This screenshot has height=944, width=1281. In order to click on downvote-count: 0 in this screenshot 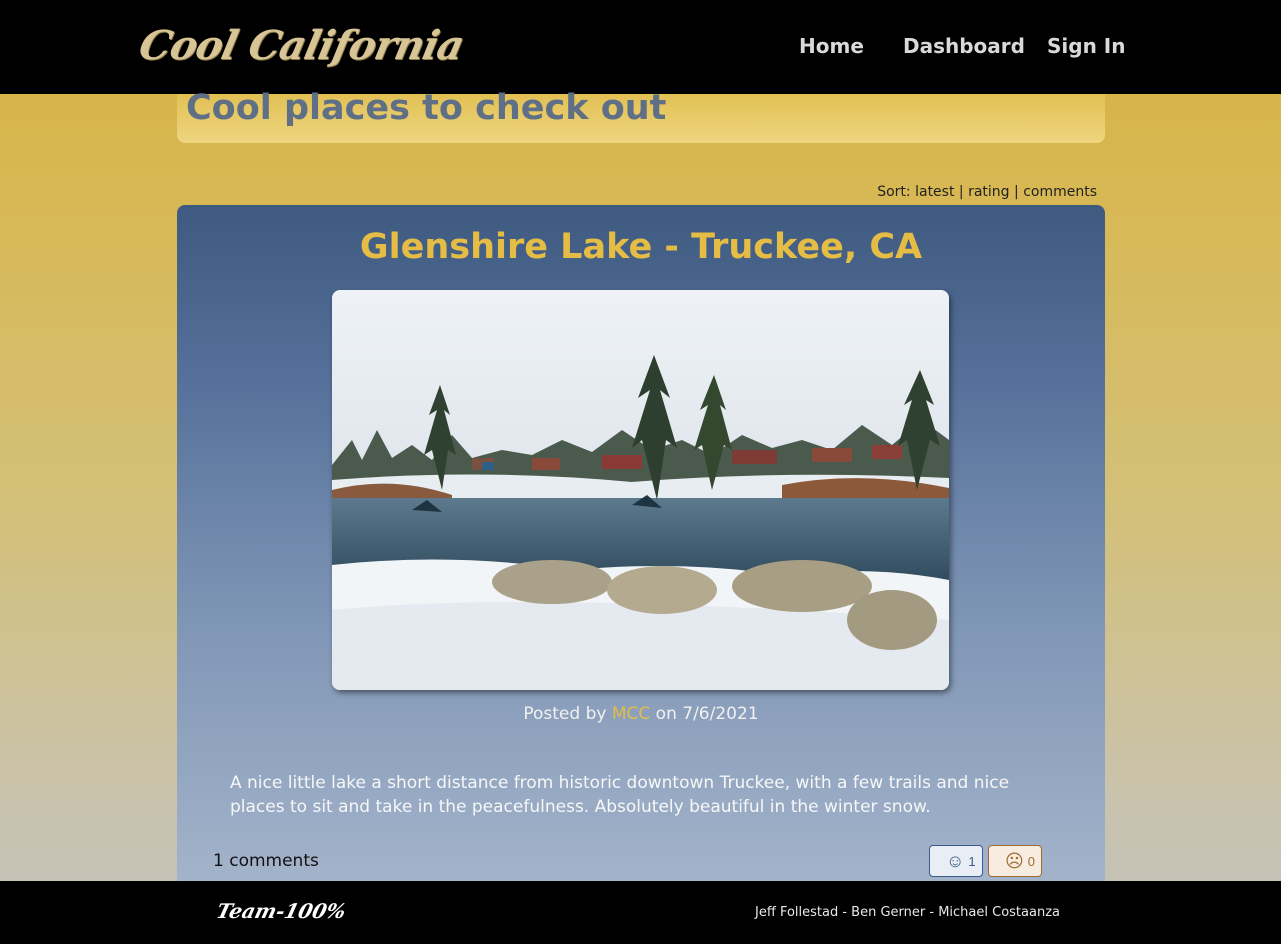, I will do `click(1031, 861)`.